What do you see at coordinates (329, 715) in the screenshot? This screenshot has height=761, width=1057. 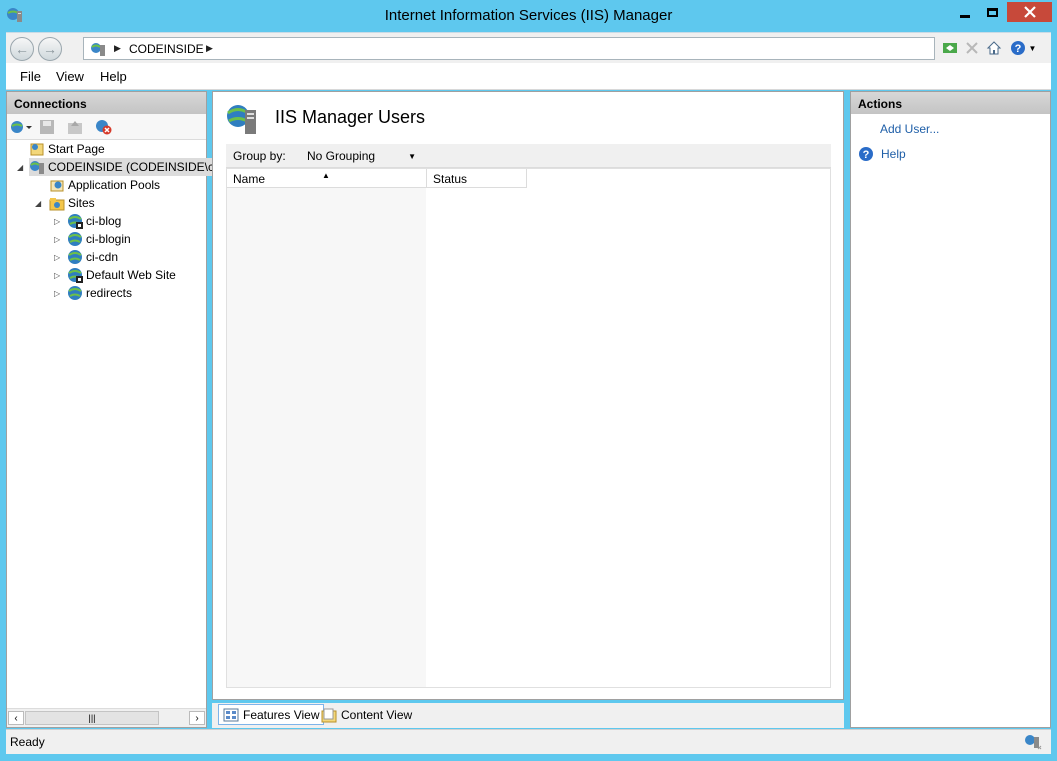 I see `content-view-icon` at bounding box center [329, 715].